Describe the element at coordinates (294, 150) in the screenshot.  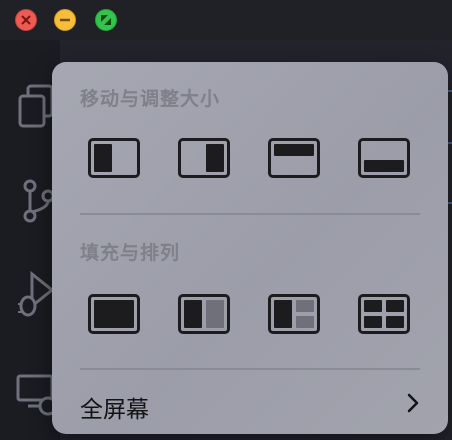
I see `top-half-icon` at that location.